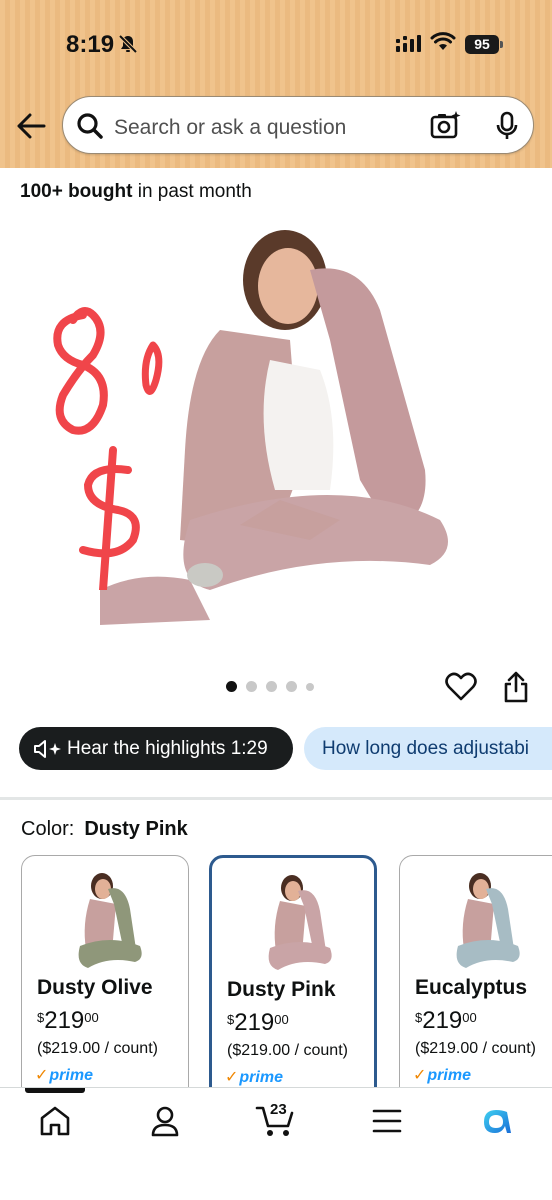 Image resolution: width=552 pixels, height=1200 pixels. What do you see at coordinates (55, 1123) in the screenshot?
I see `home-icon` at bounding box center [55, 1123].